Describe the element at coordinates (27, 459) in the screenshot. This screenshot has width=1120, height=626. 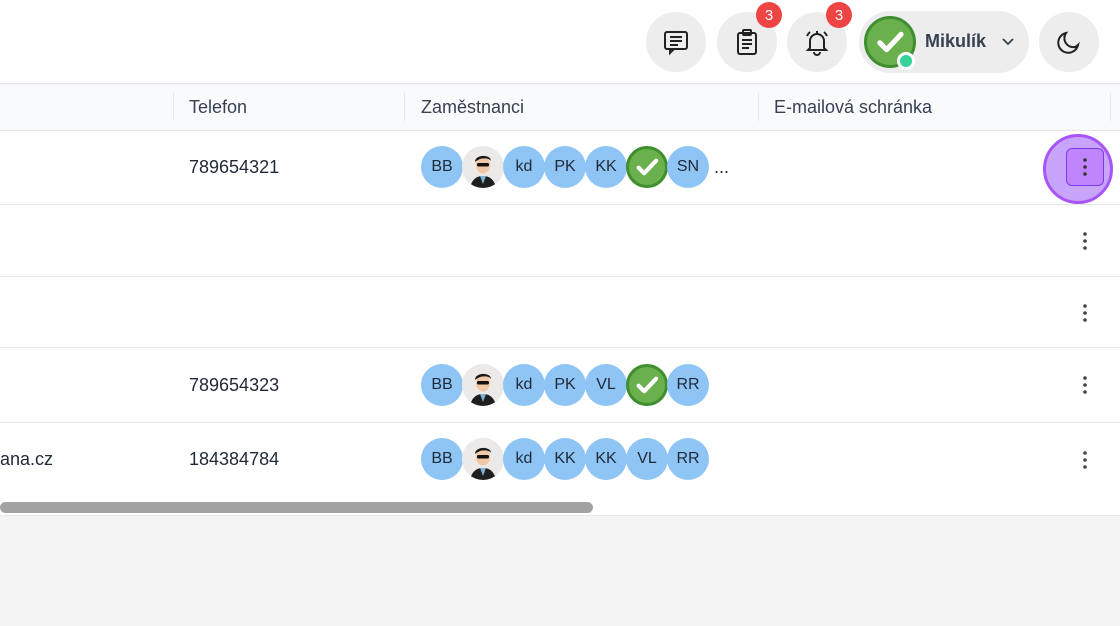
I see `email-domain-cell: ana.cz` at that location.